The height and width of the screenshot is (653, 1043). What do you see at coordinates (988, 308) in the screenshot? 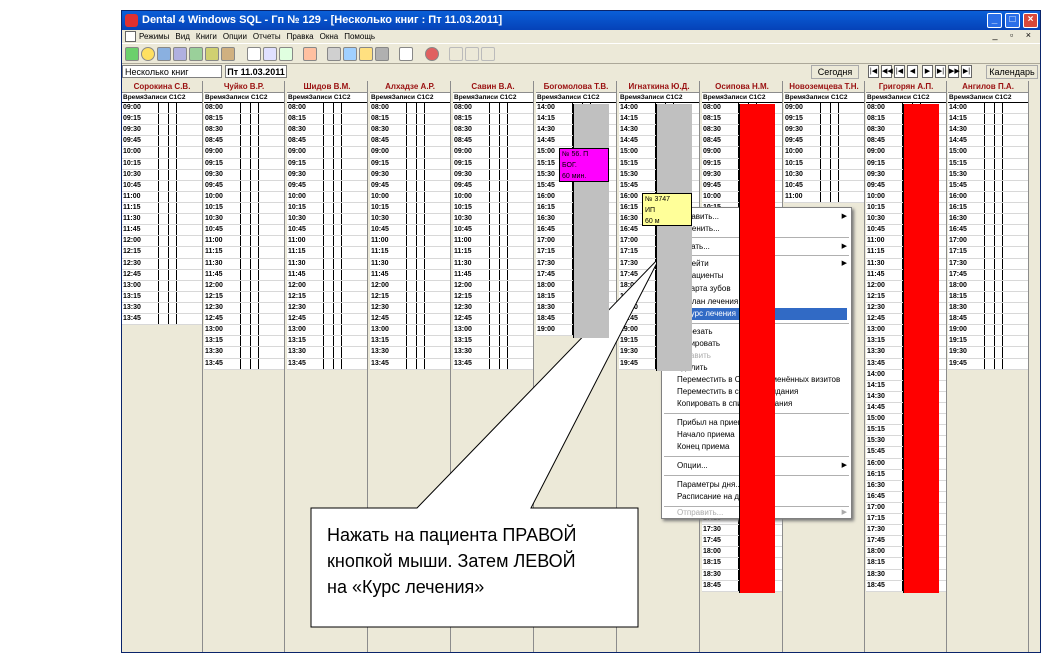
I see `time-slot: 18:30` at bounding box center [988, 308].